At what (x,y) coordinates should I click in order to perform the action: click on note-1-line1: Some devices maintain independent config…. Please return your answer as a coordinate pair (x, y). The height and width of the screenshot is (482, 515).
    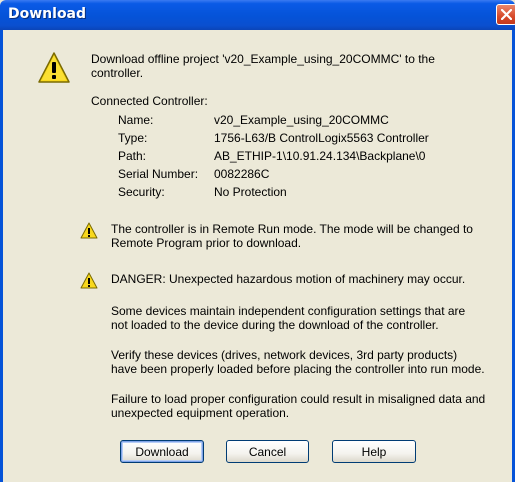
    Looking at the image, I should click on (288, 311).